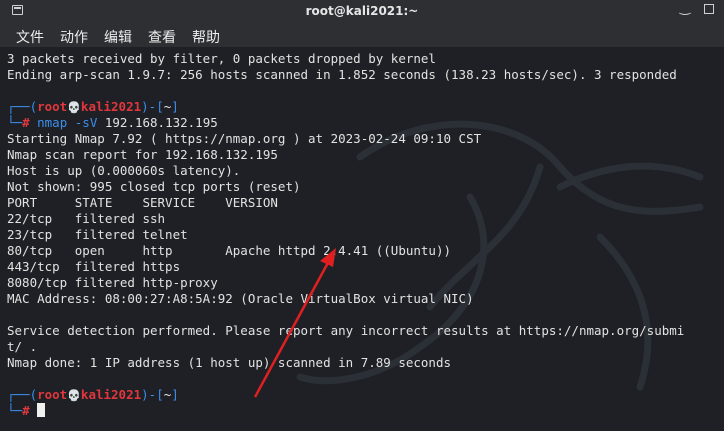 This screenshot has height=431, width=724. What do you see at coordinates (685, 10) in the screenshot?
I see `minimize-icon: ‿` at bounding box center [685, 10].